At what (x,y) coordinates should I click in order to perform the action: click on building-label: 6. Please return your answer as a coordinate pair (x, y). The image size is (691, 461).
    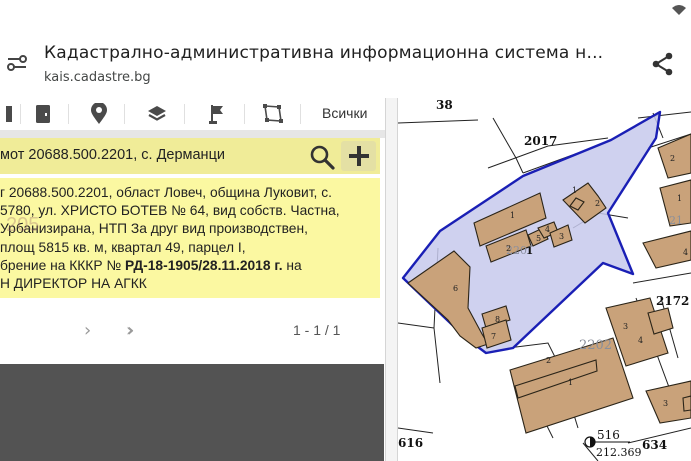
    Looking at the image, I should click on (456, 288).